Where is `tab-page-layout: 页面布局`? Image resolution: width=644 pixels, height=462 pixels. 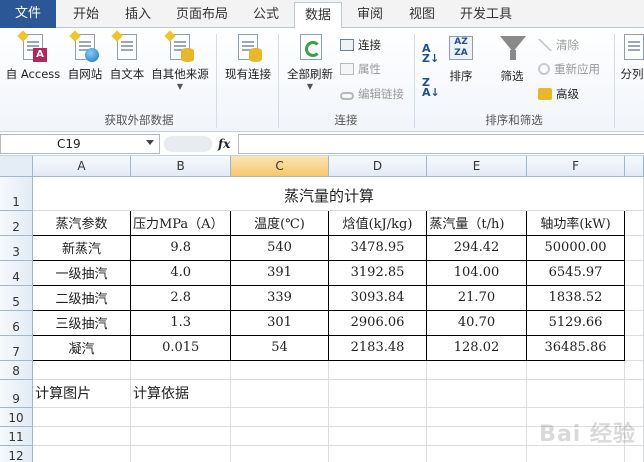 tab-page-layout: 页面布局 is located at coordinates (202, 15).